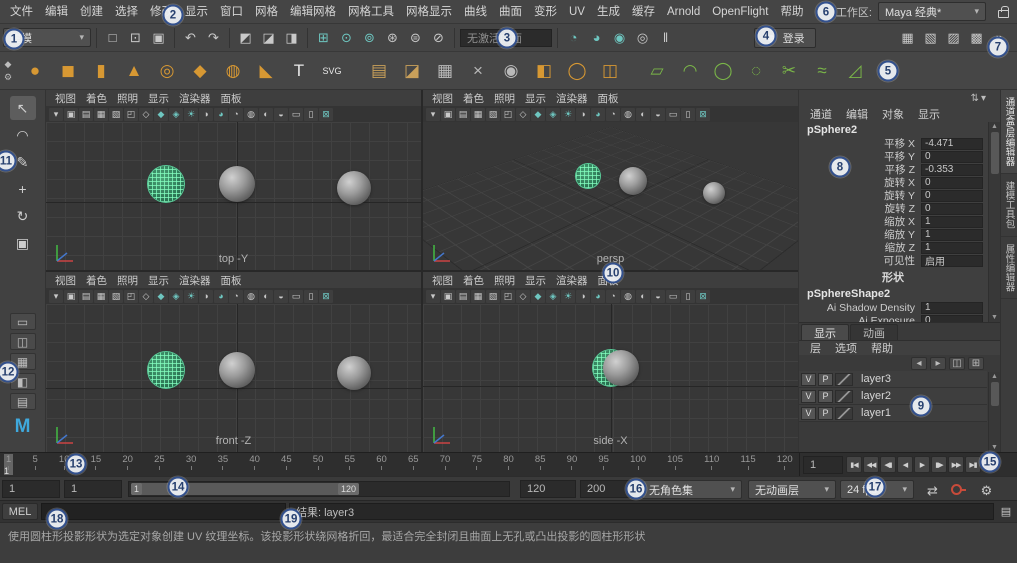  Describe the element at coordinates (231, 280) in the screenshot. I see `viewport-menu-item: 面板` at that location.